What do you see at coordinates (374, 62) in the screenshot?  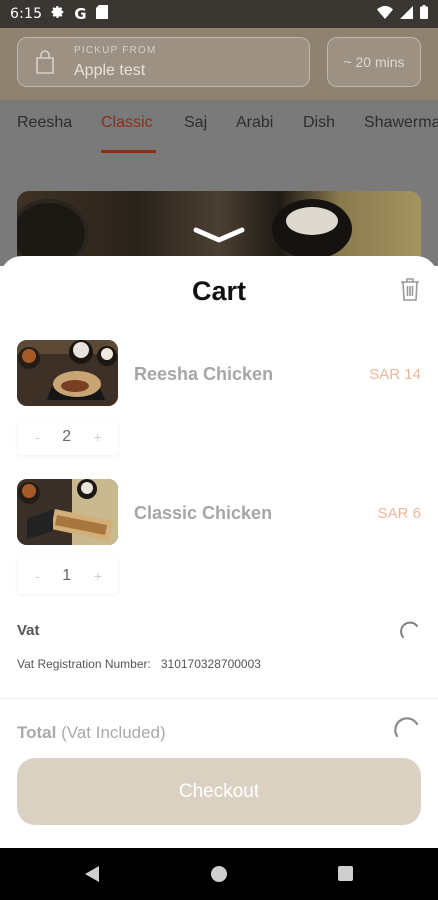 I see `eta-badge: ~ 20 mins` at bounding box center [374, 62].